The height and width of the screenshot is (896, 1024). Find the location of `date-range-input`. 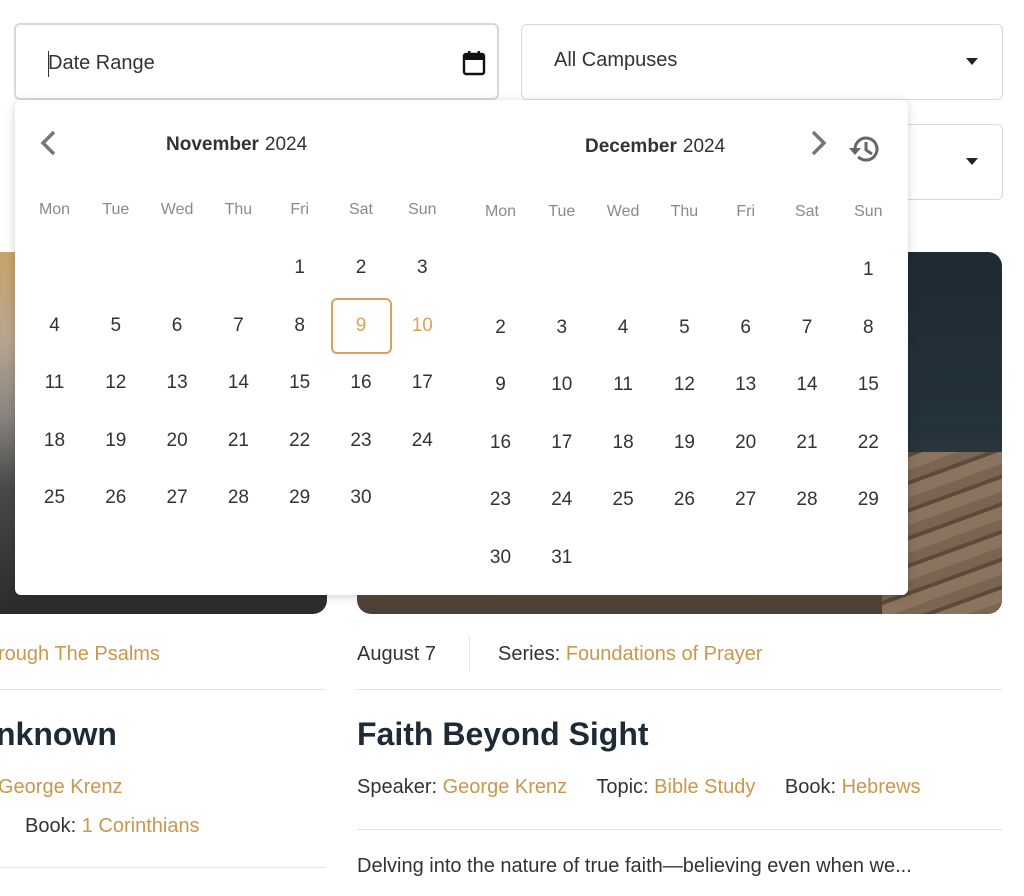

date-range-input is located at coordinates (238, 63).